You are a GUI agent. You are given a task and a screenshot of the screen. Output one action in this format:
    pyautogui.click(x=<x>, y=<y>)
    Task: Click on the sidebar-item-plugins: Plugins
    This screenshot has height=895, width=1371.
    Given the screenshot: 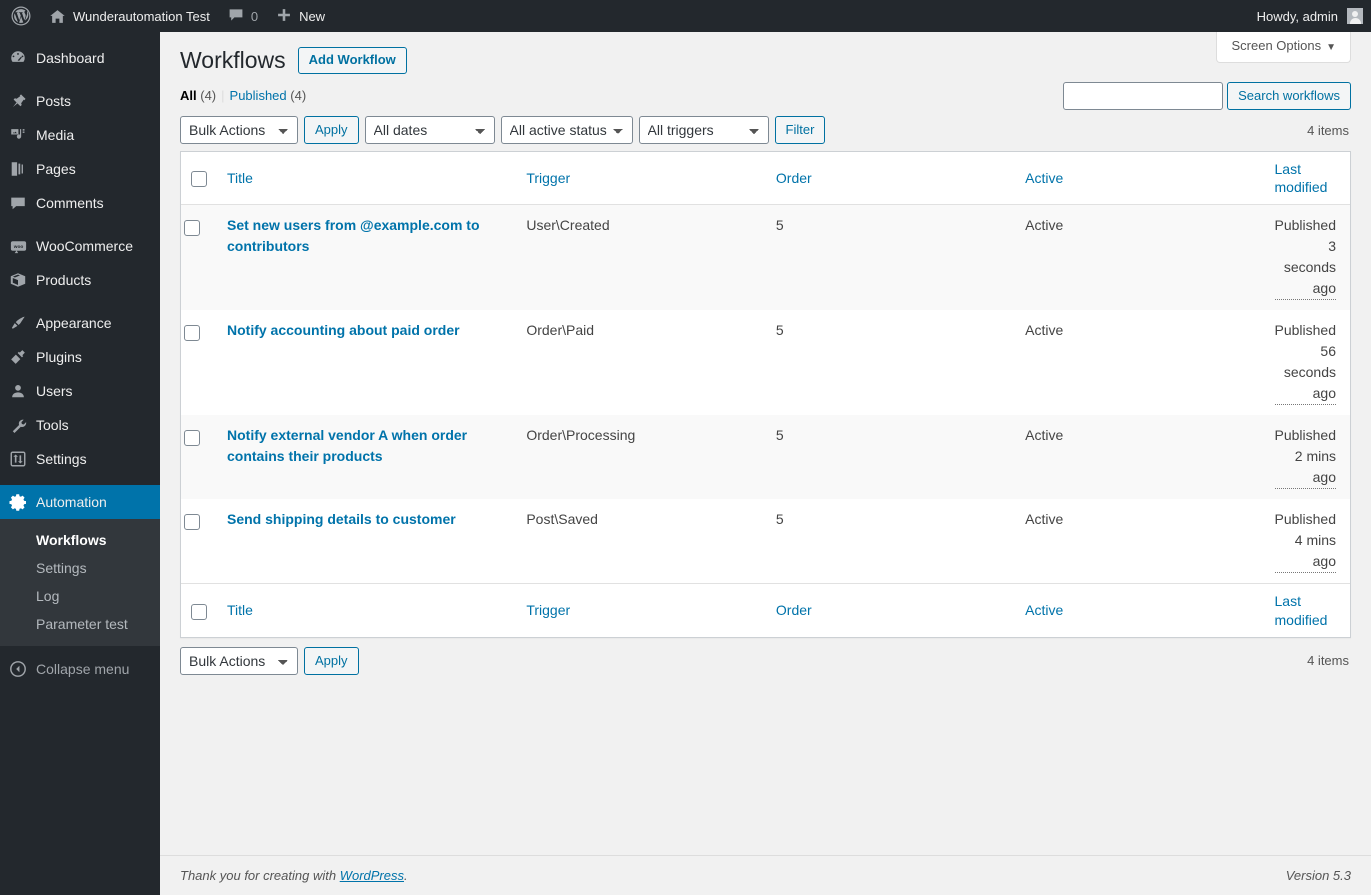 What is the action you would take?
    pyautogui.click(x=80, y=357)
    